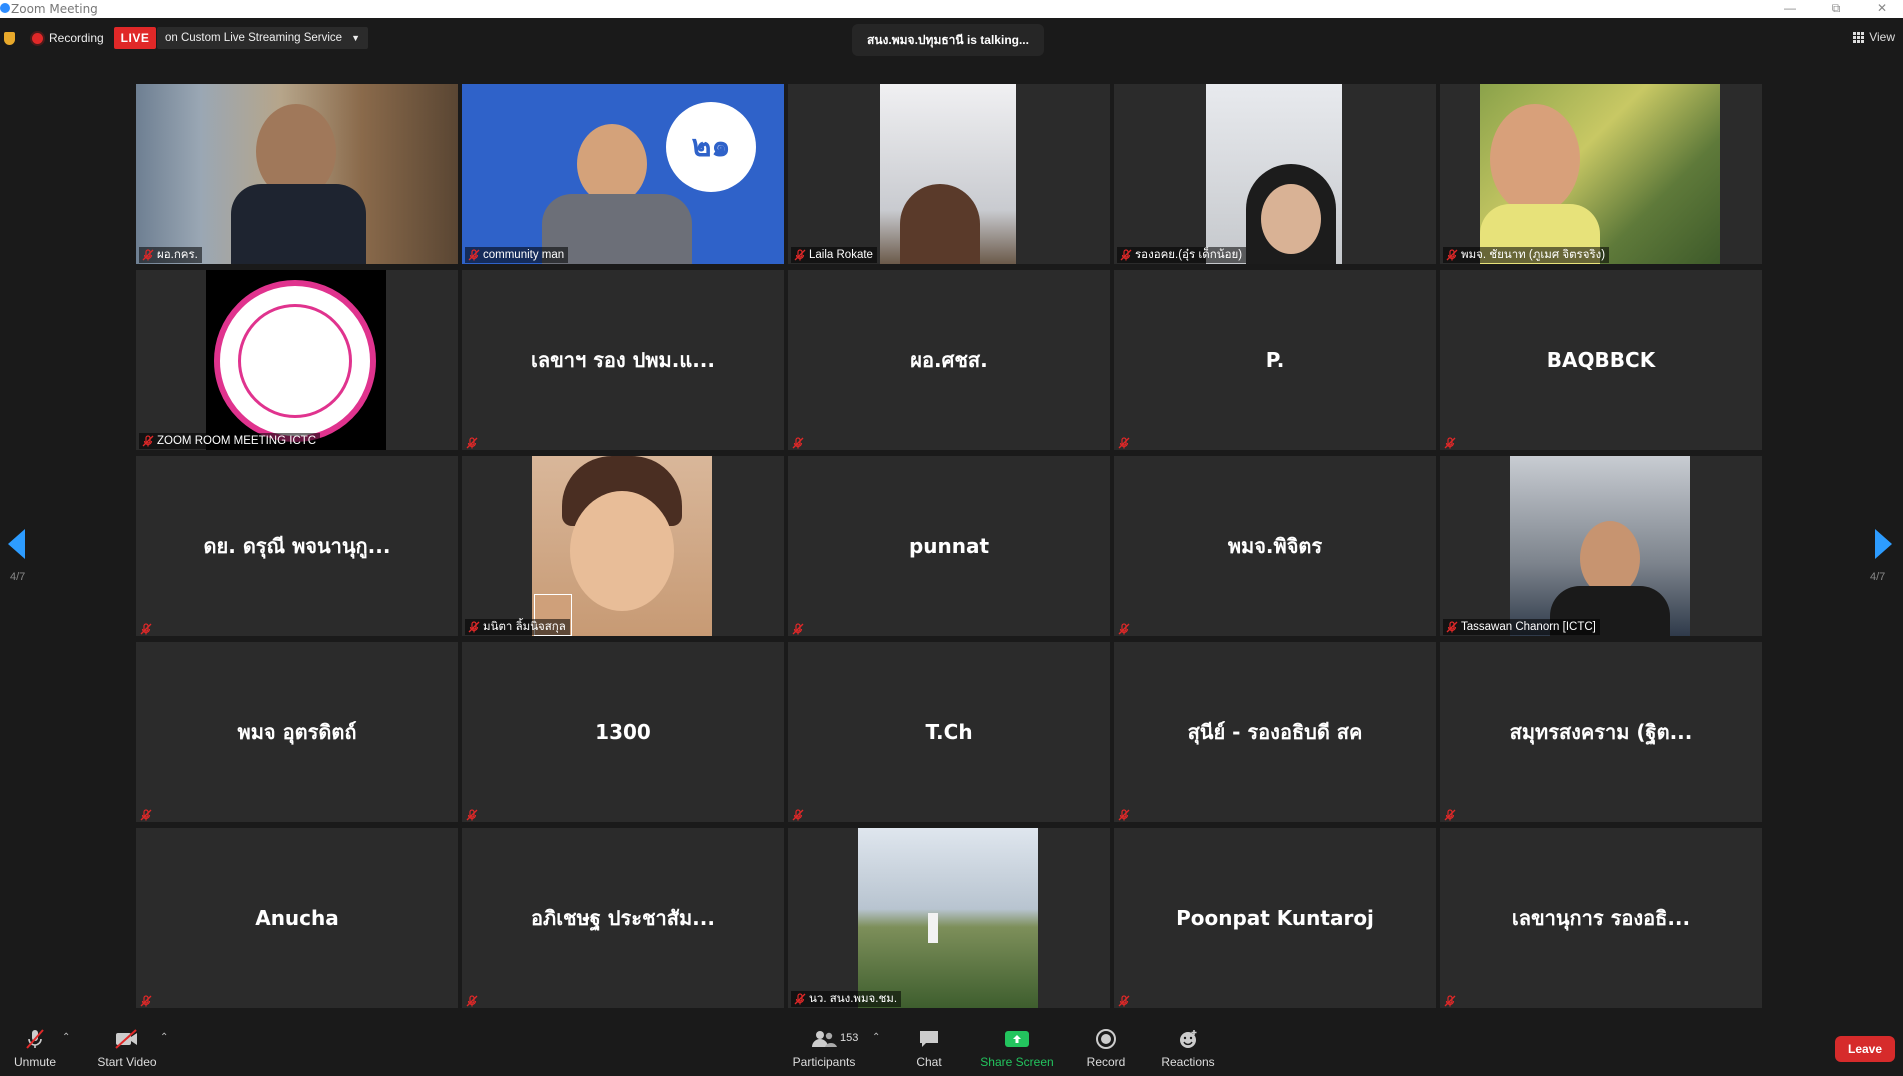 This screenshot has width=1903, height=1076. What do you see at coordinates (297, 732) in the screenshot?
I see `participant-tile: พมจ อุตรดิตถ์` at bounding box center [297, 732].